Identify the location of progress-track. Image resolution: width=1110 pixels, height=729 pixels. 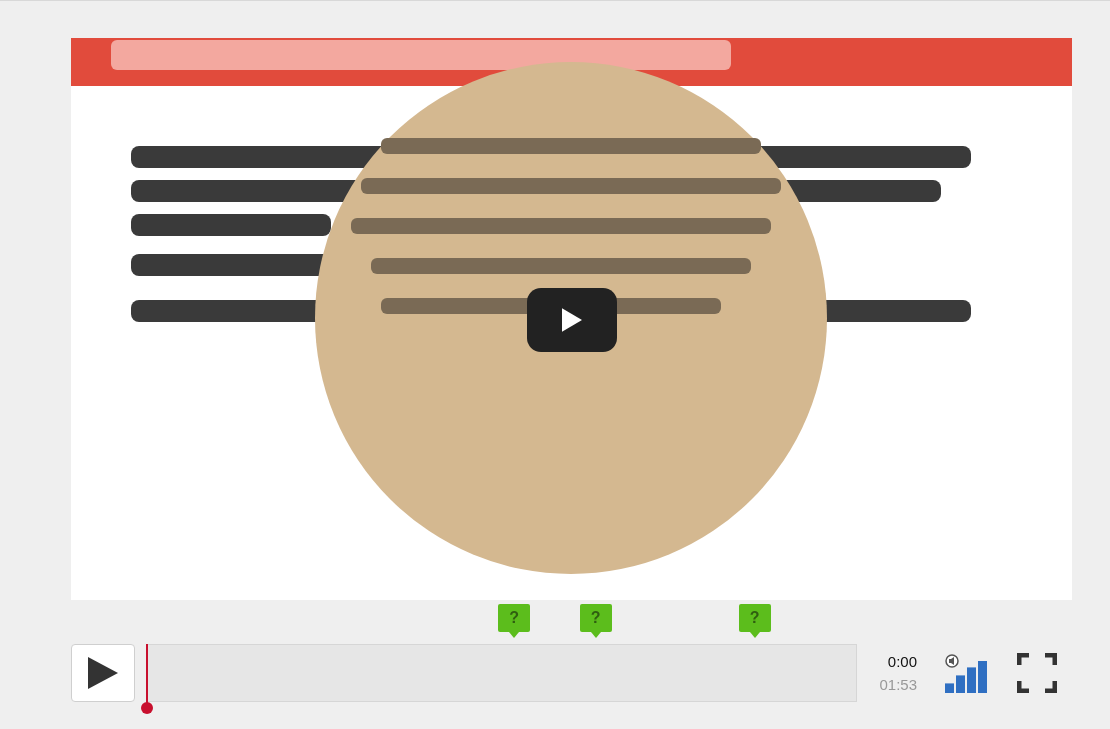
(502, 673).